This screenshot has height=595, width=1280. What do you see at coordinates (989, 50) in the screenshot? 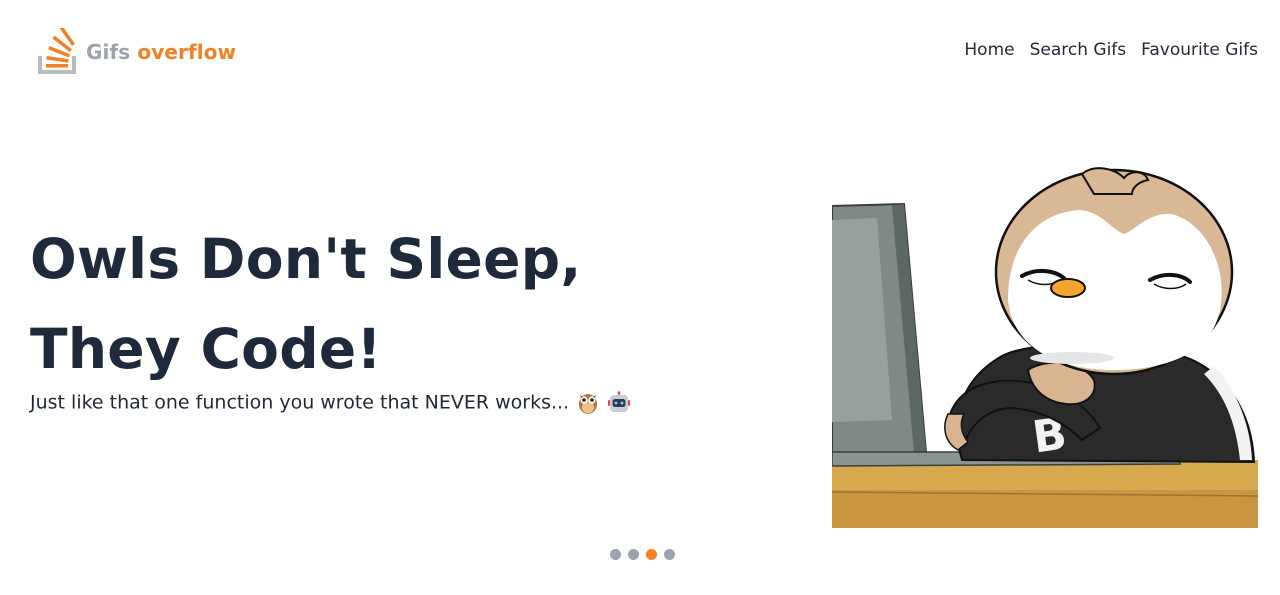
I see `nav-home: Home` at bounding box center [989, 50].